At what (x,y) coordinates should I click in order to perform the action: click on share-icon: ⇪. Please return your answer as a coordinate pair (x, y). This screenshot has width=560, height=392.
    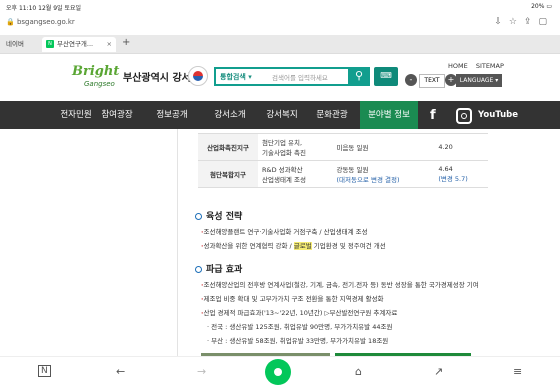
    Looking at the image, I should click on (531, 22).